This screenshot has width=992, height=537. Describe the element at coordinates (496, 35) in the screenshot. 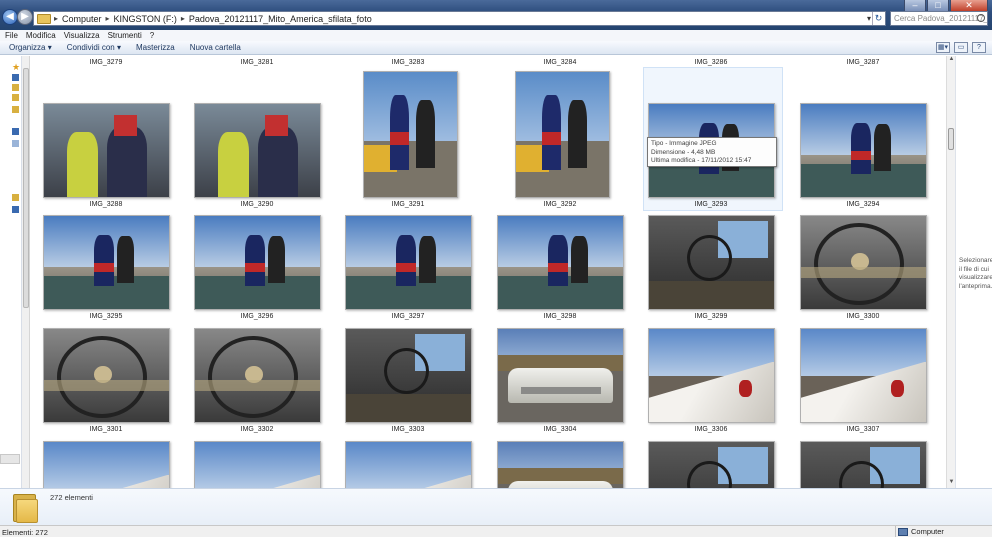

I see `menu-bar: File Modifica Visualizza Strumenti ?` at that location.